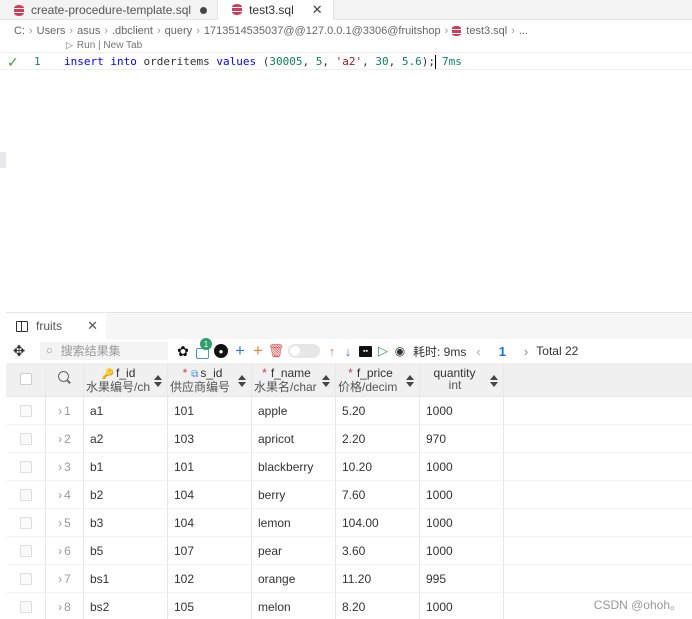 The image size is (692, 619). I want to click on github-icon: ●, so click(221, 351).